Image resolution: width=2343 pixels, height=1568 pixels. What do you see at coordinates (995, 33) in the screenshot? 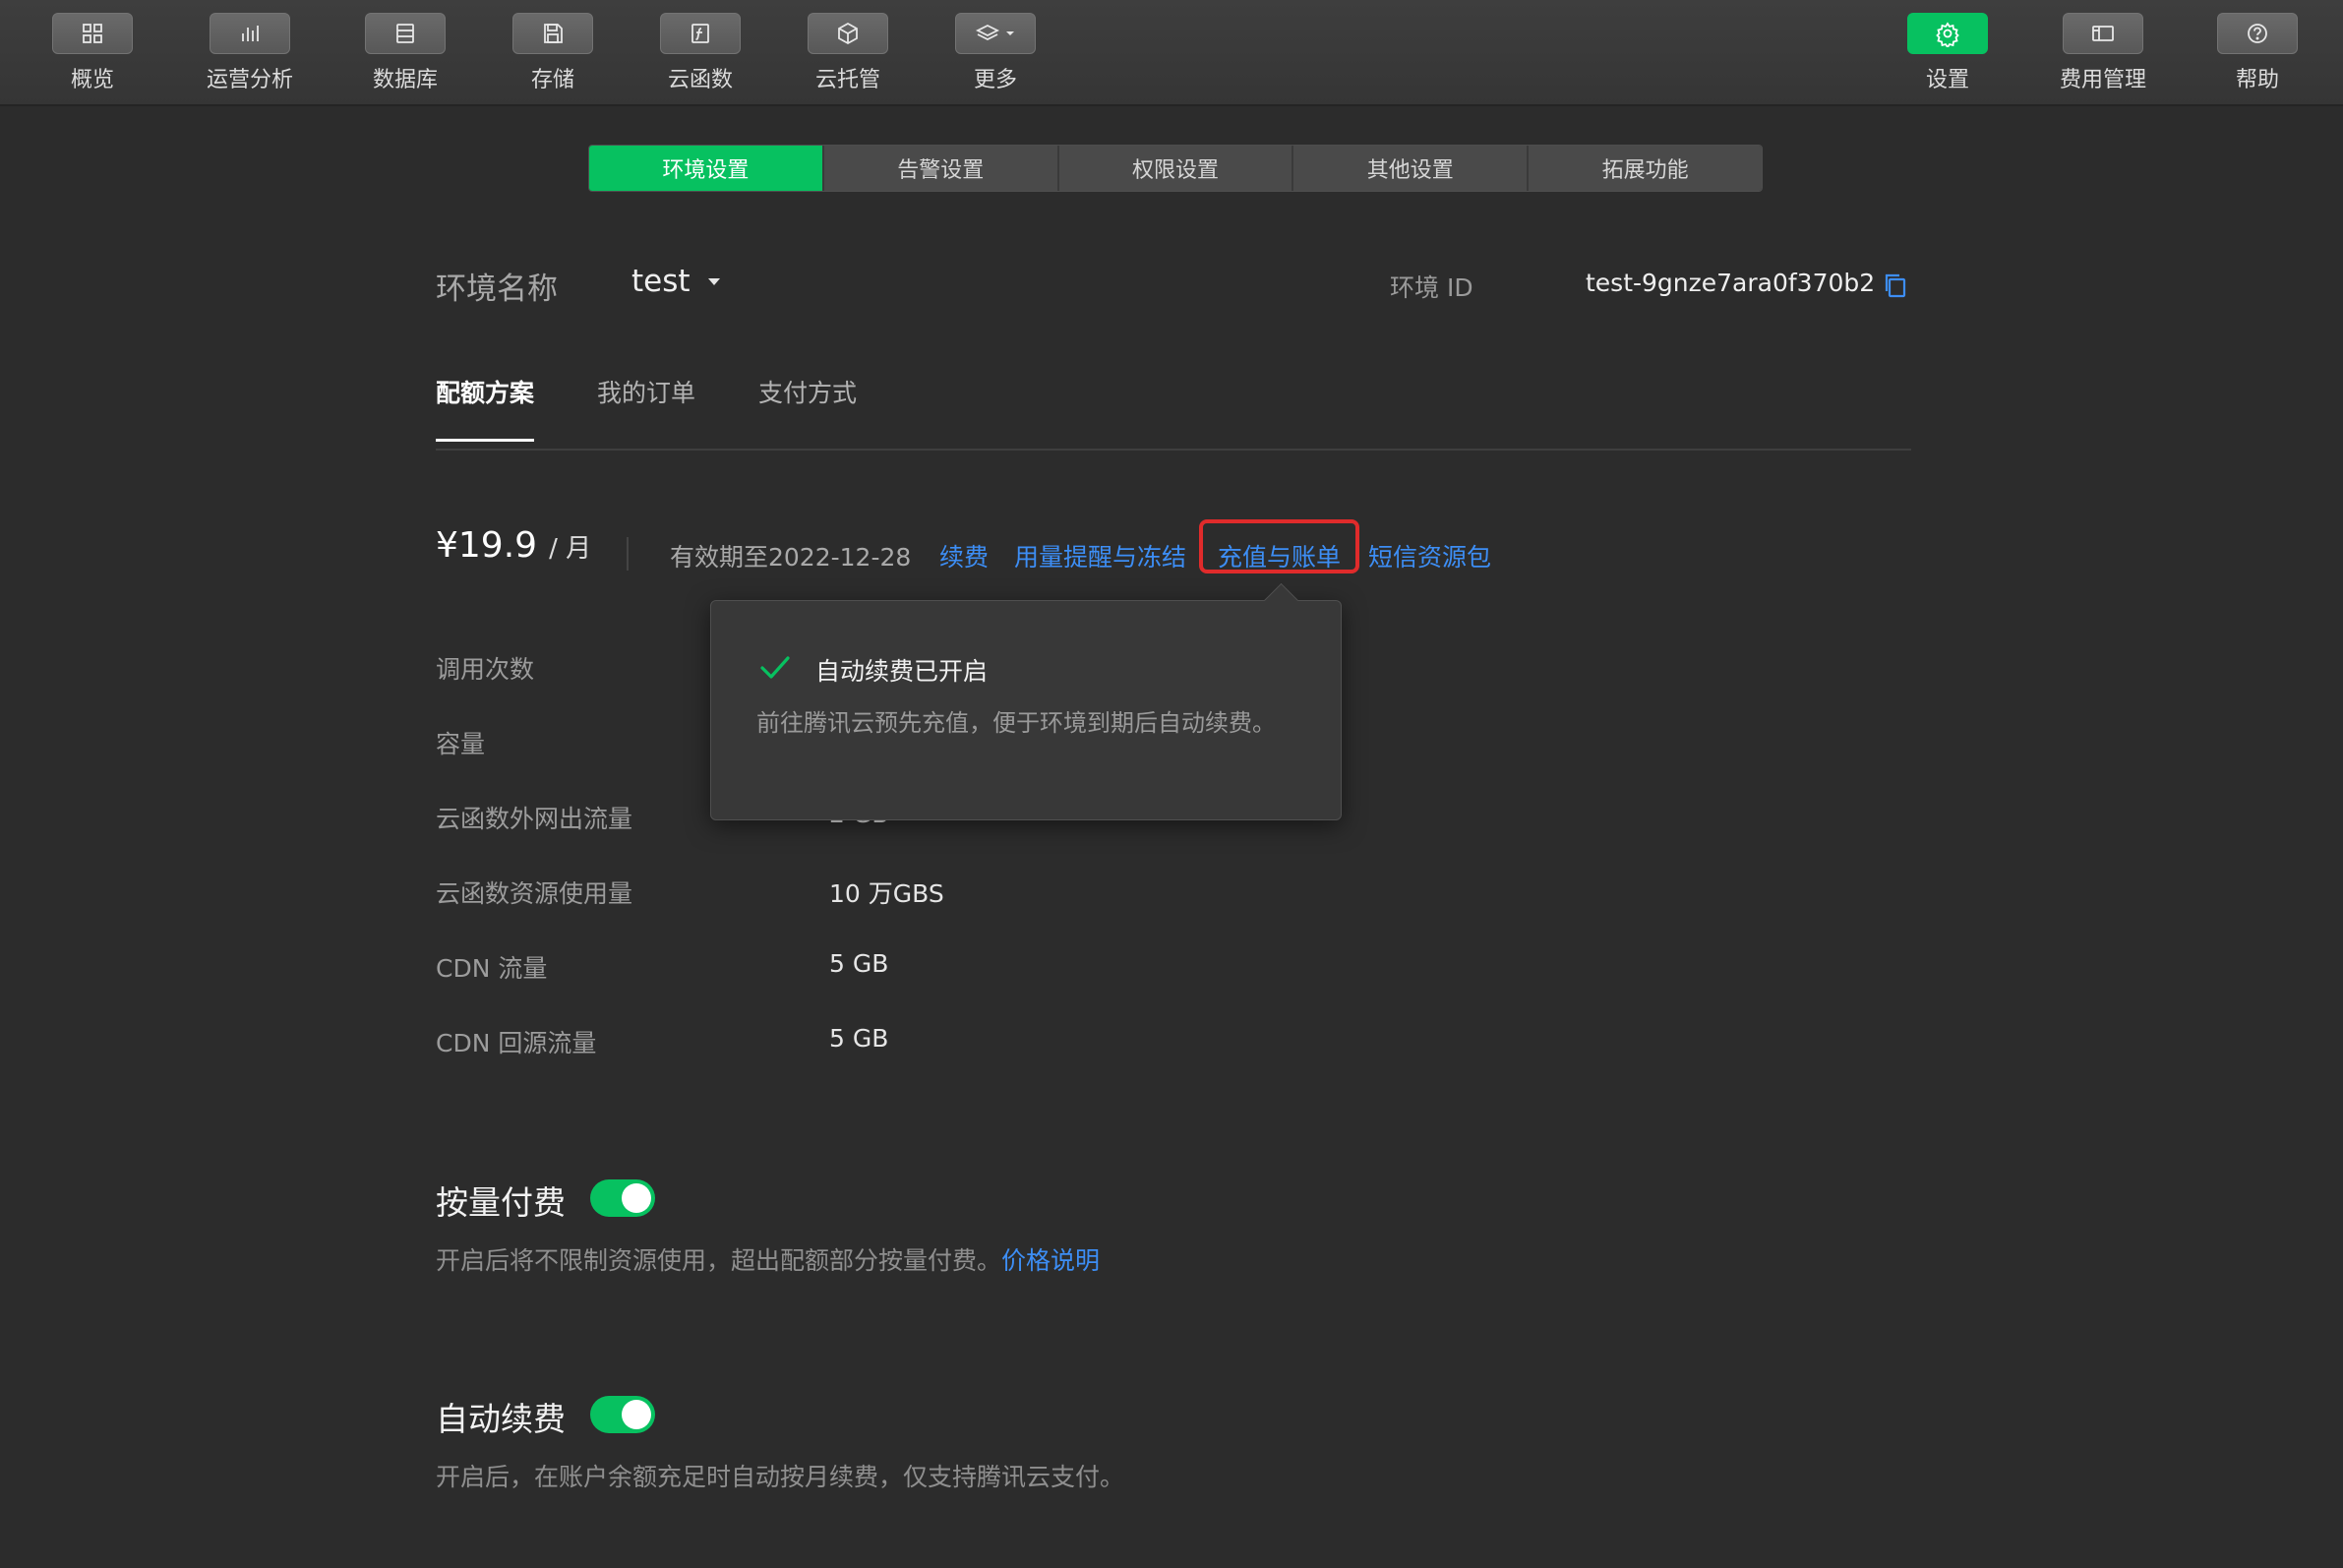
I see `layers-icon` at bounding box center [995, 33].